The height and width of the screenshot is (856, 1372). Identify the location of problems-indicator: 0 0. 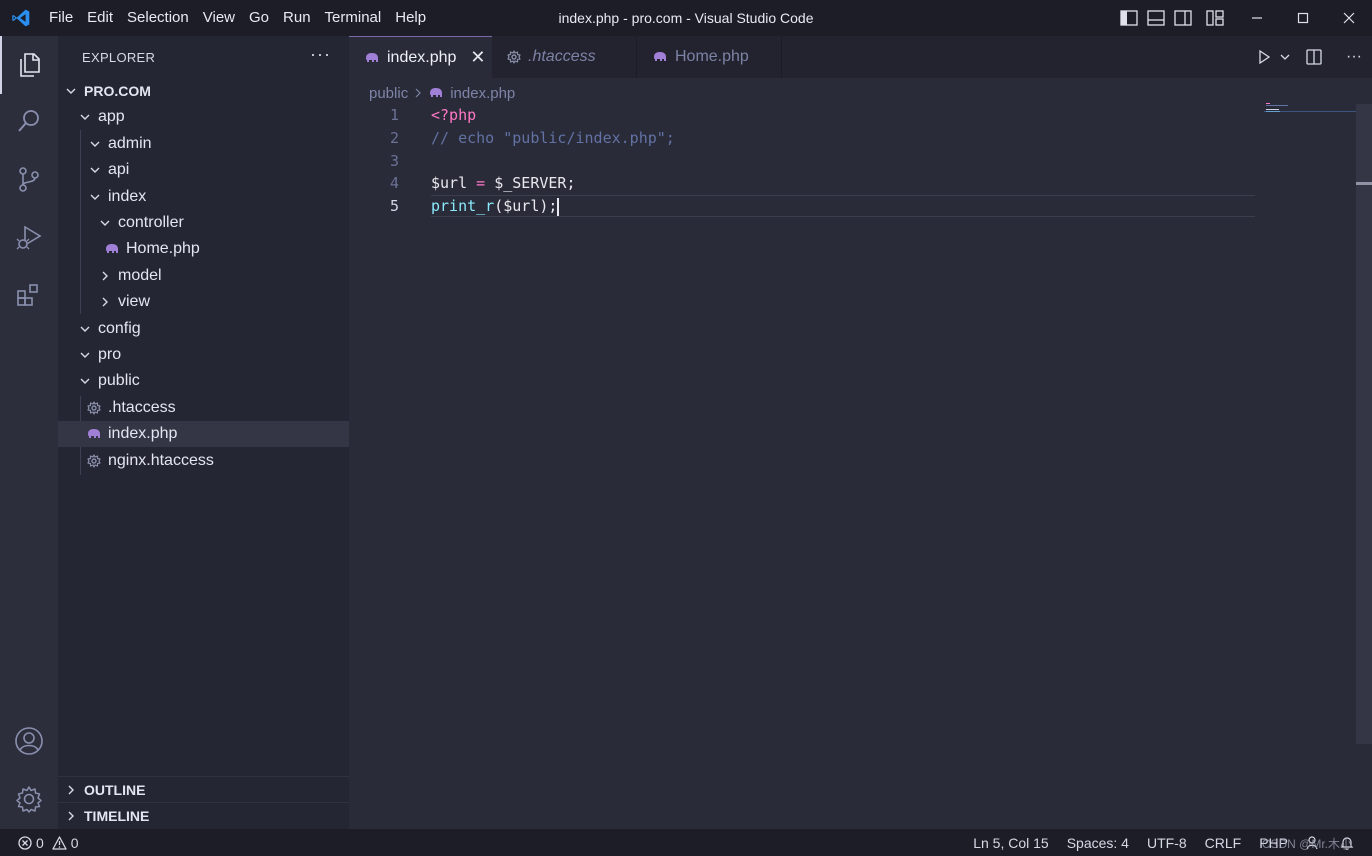
(39, 843).